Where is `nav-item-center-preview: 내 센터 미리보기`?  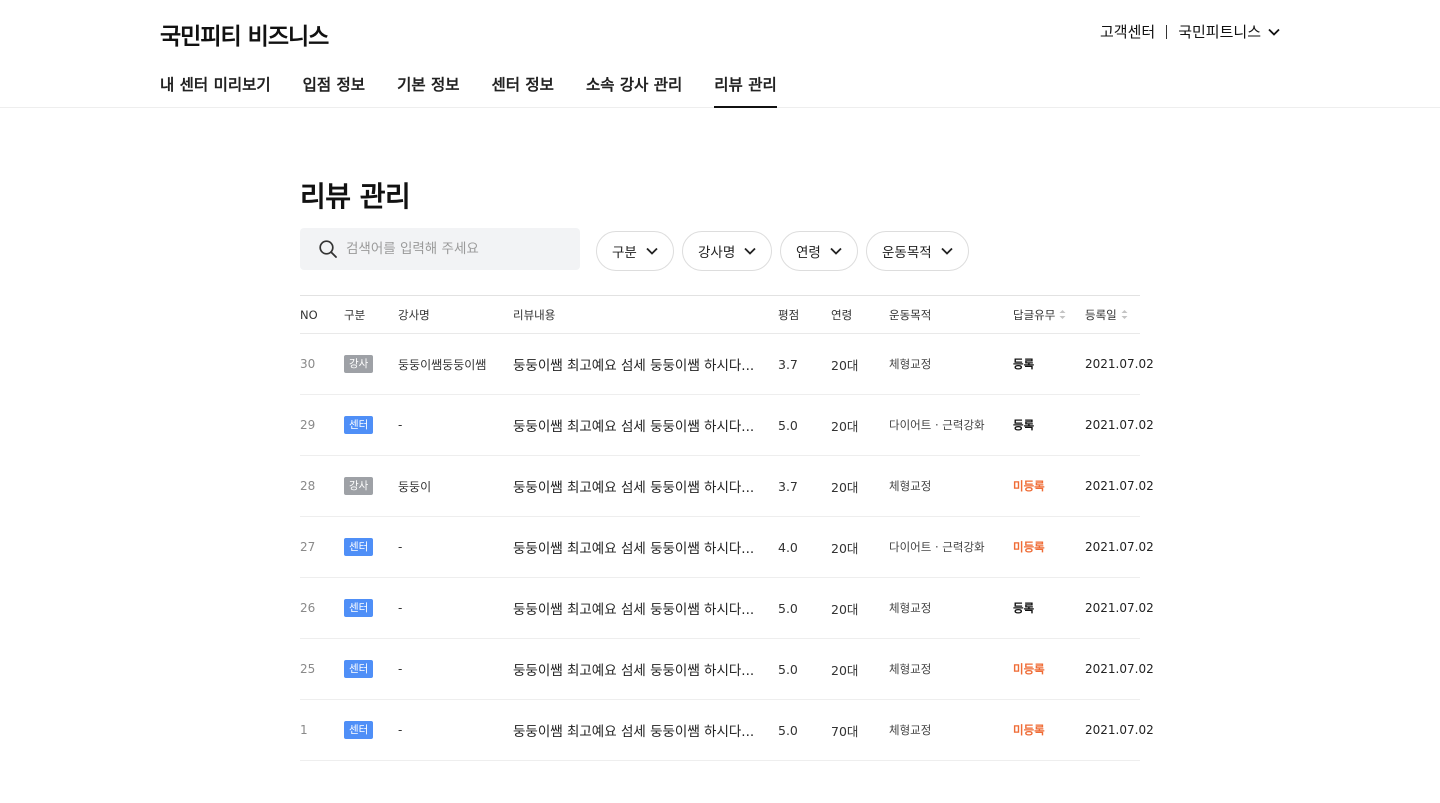 nav-item-center-preview: 내 센터 미리보기 is located at coordinates (215, 85).